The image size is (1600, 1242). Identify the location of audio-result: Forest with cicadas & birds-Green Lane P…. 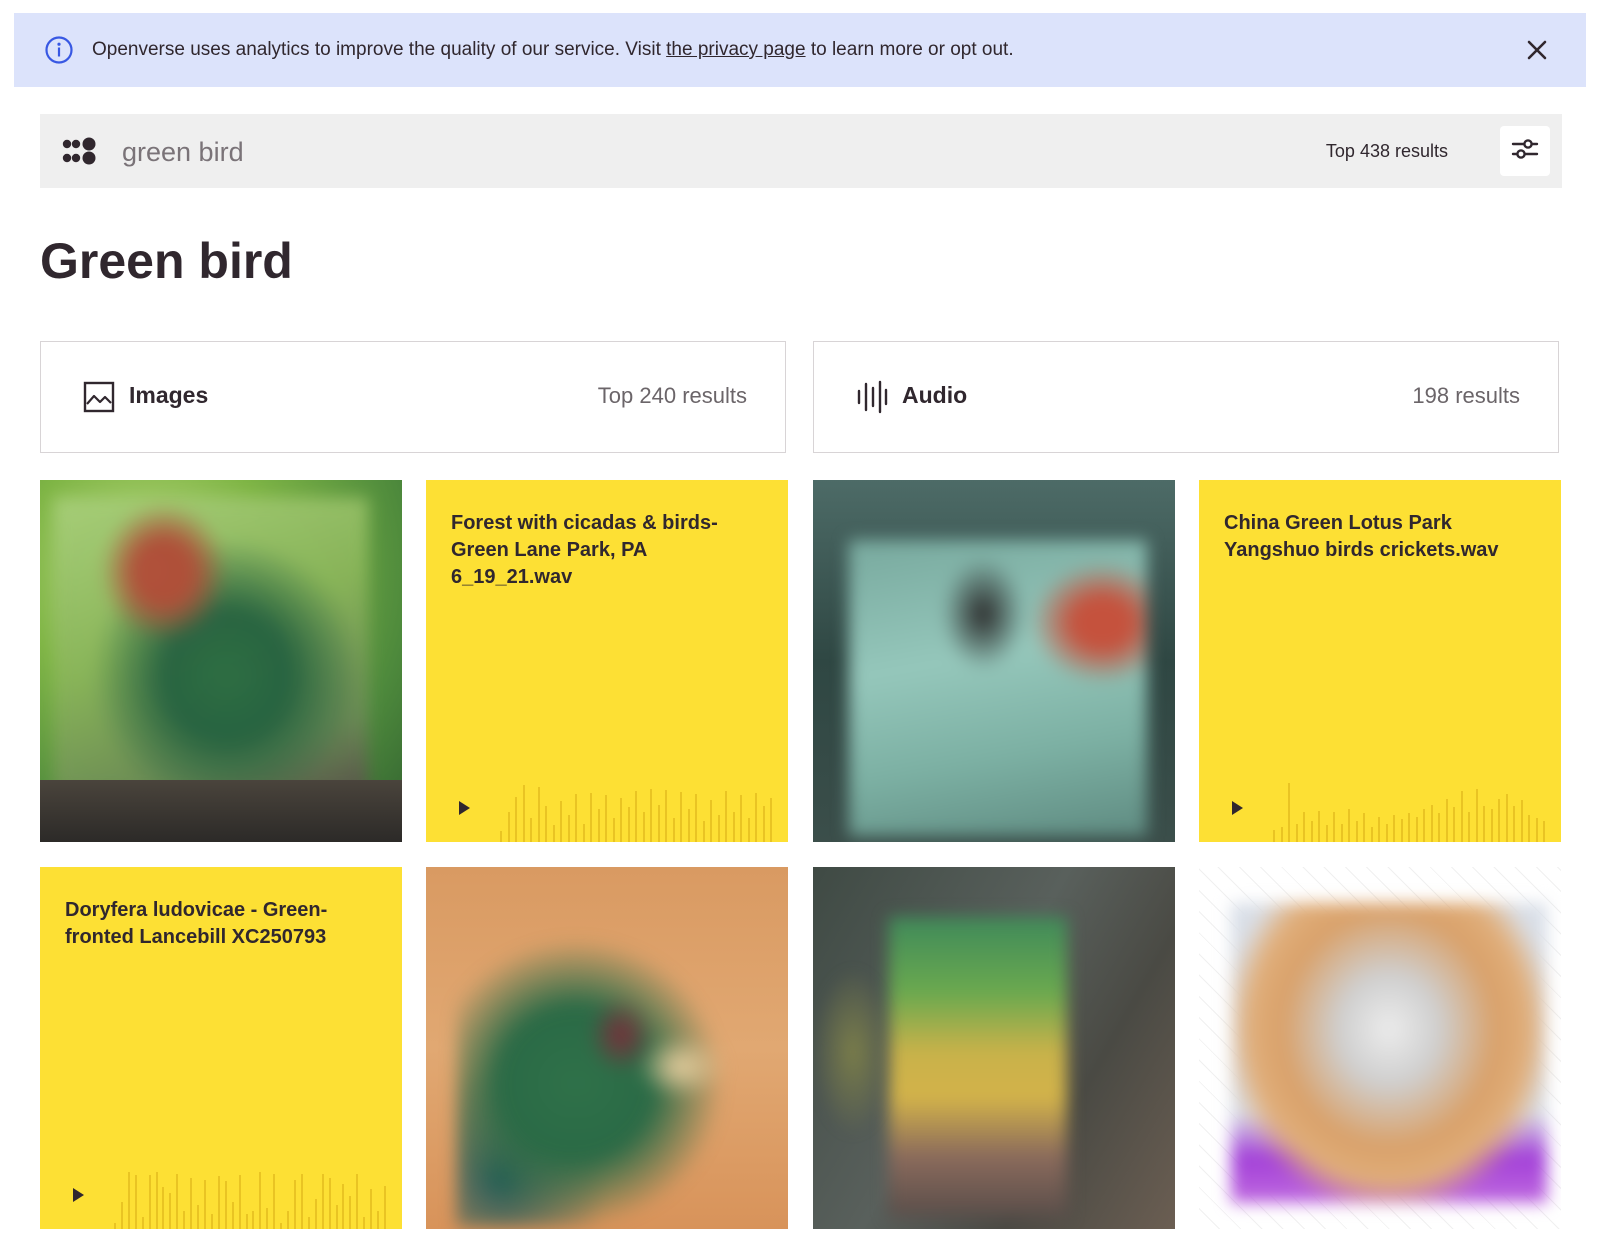
(607, 661).